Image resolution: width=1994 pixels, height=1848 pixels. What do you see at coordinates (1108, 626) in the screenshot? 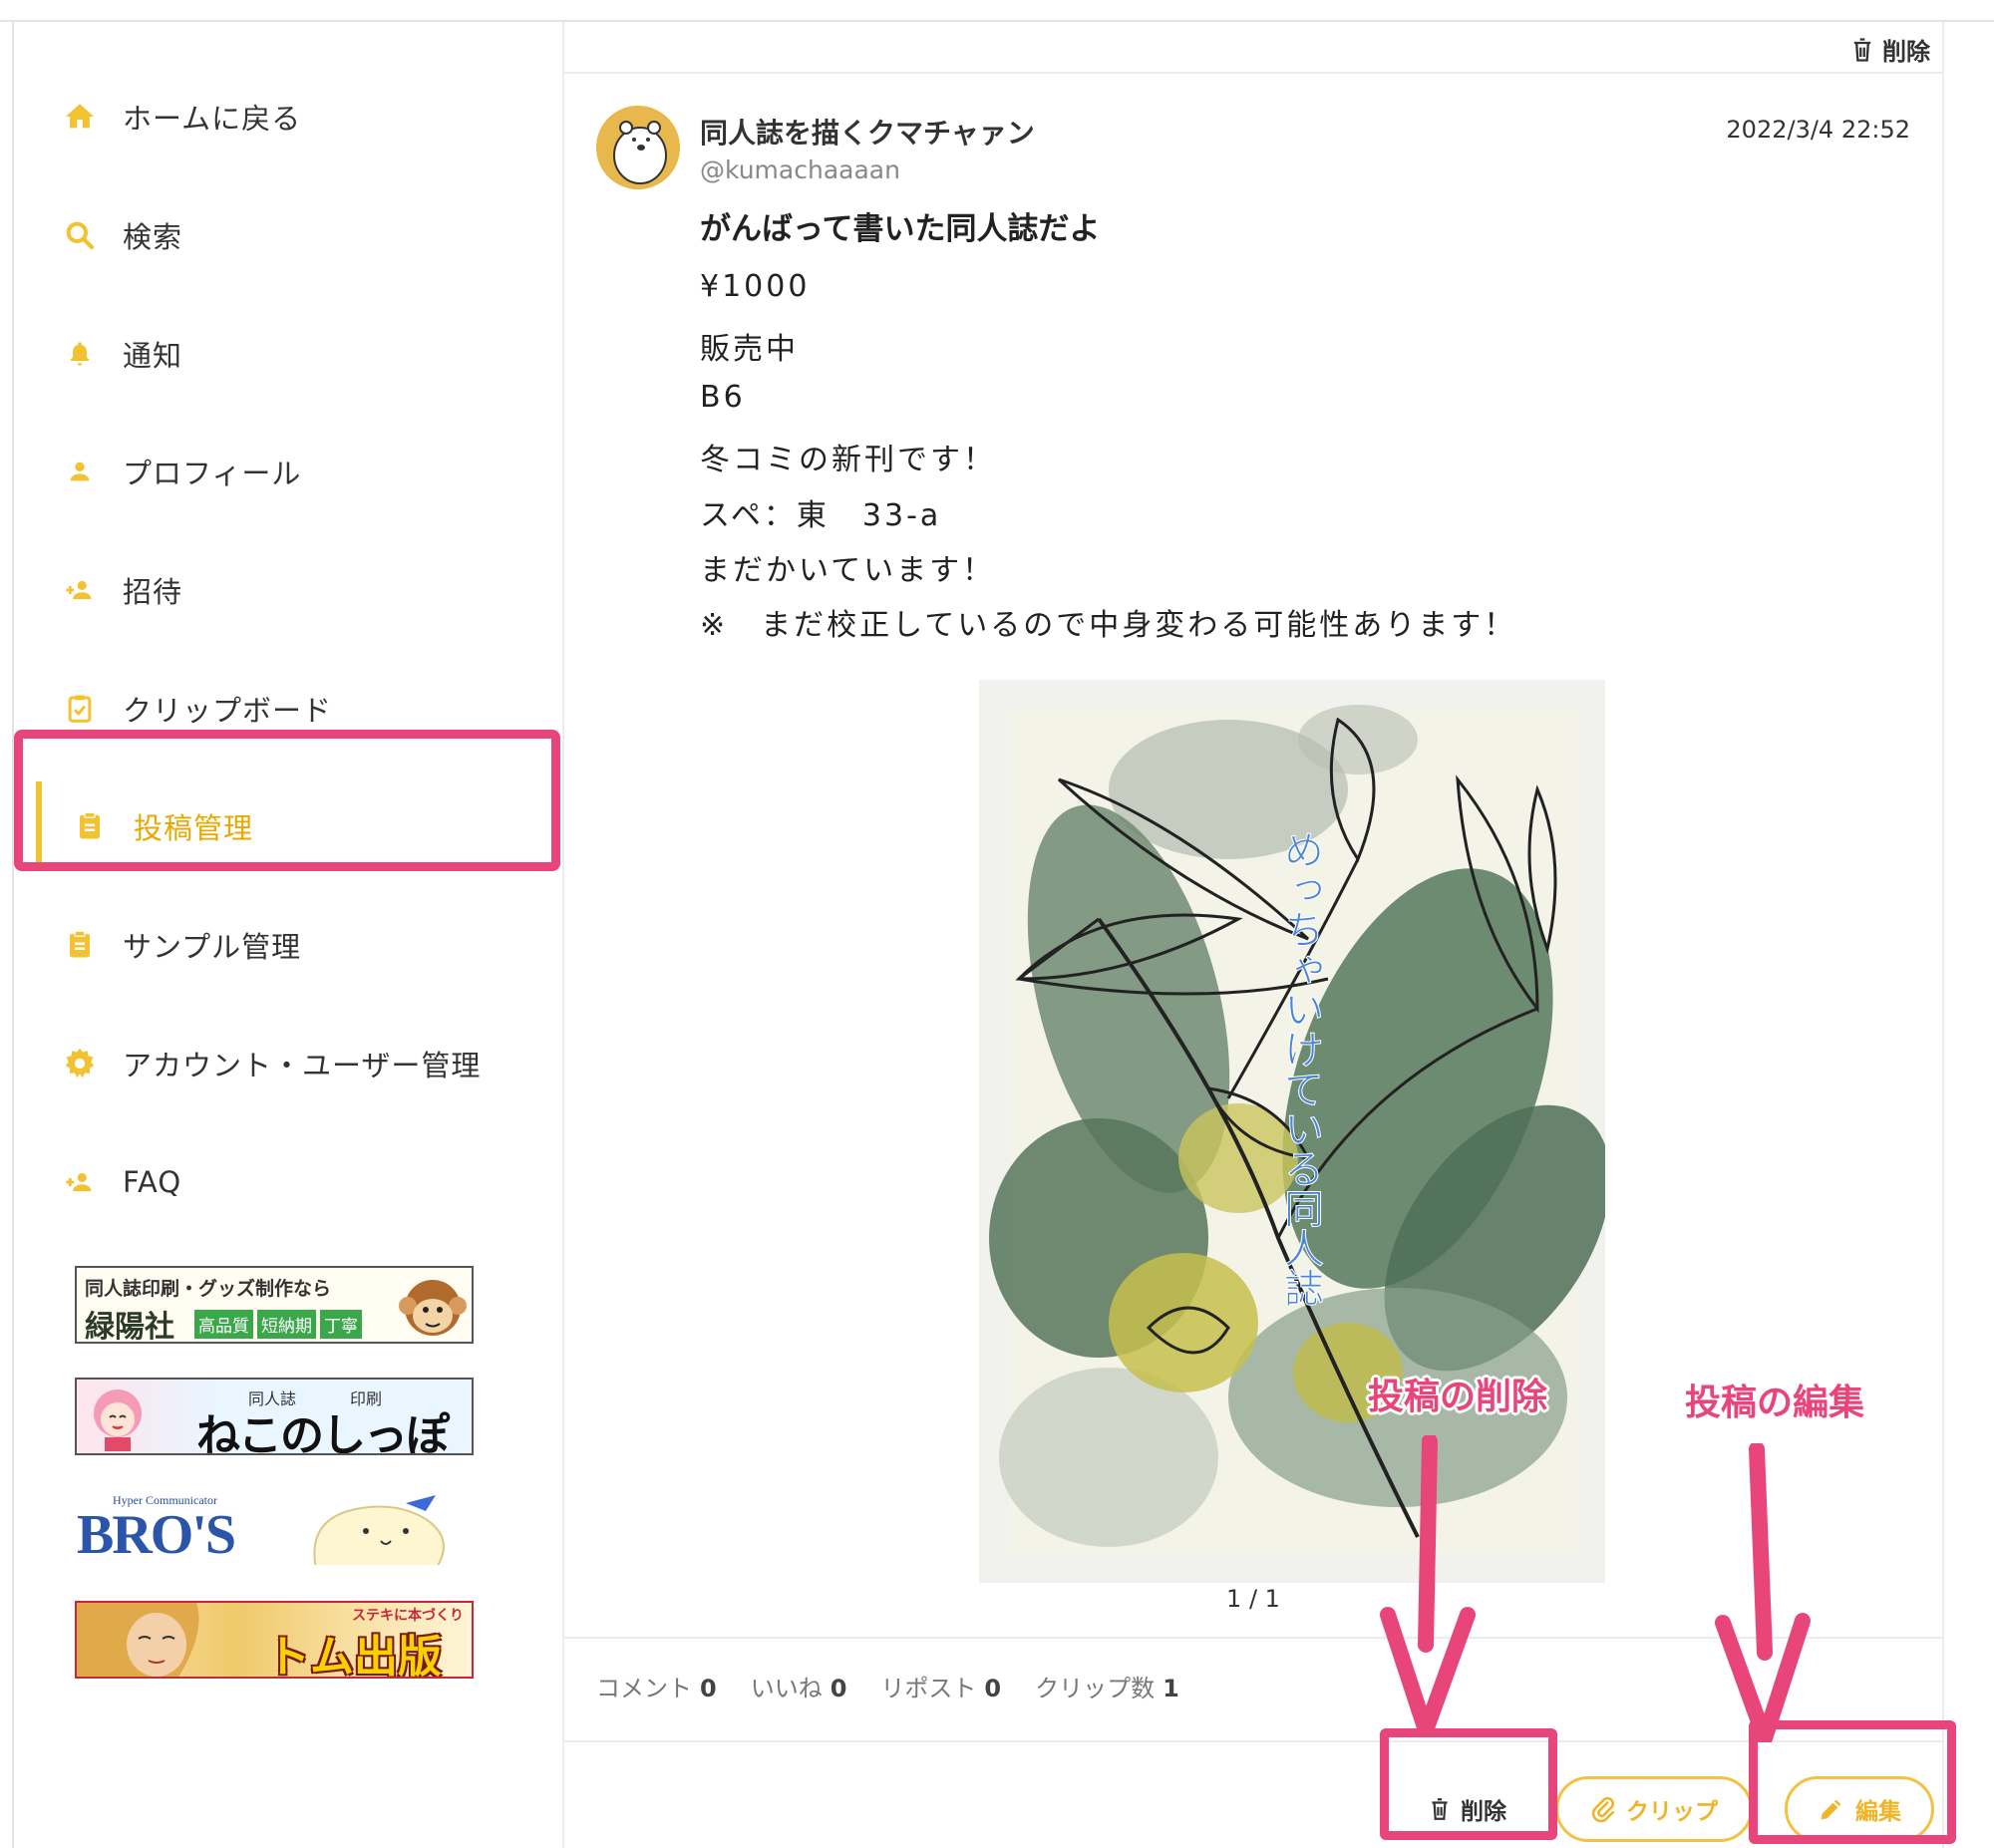
I see `post-body-line: ※ まだ校正しているので中身変わる可能性あります！` at bounding box center [1108, 626].